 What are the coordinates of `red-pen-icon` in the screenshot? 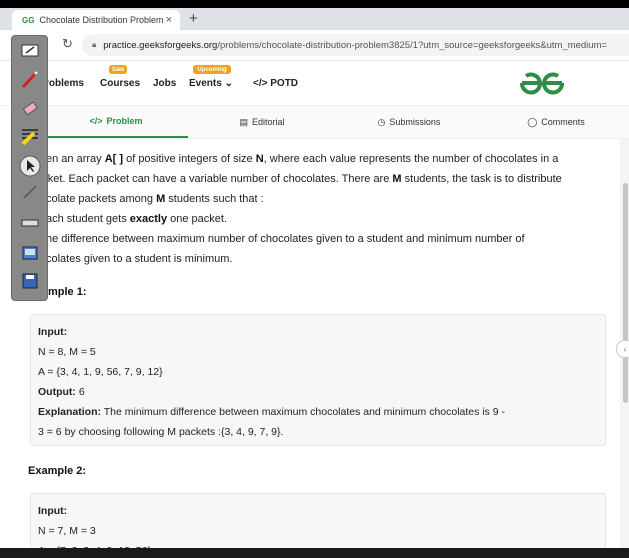 It's located at (30, 80).